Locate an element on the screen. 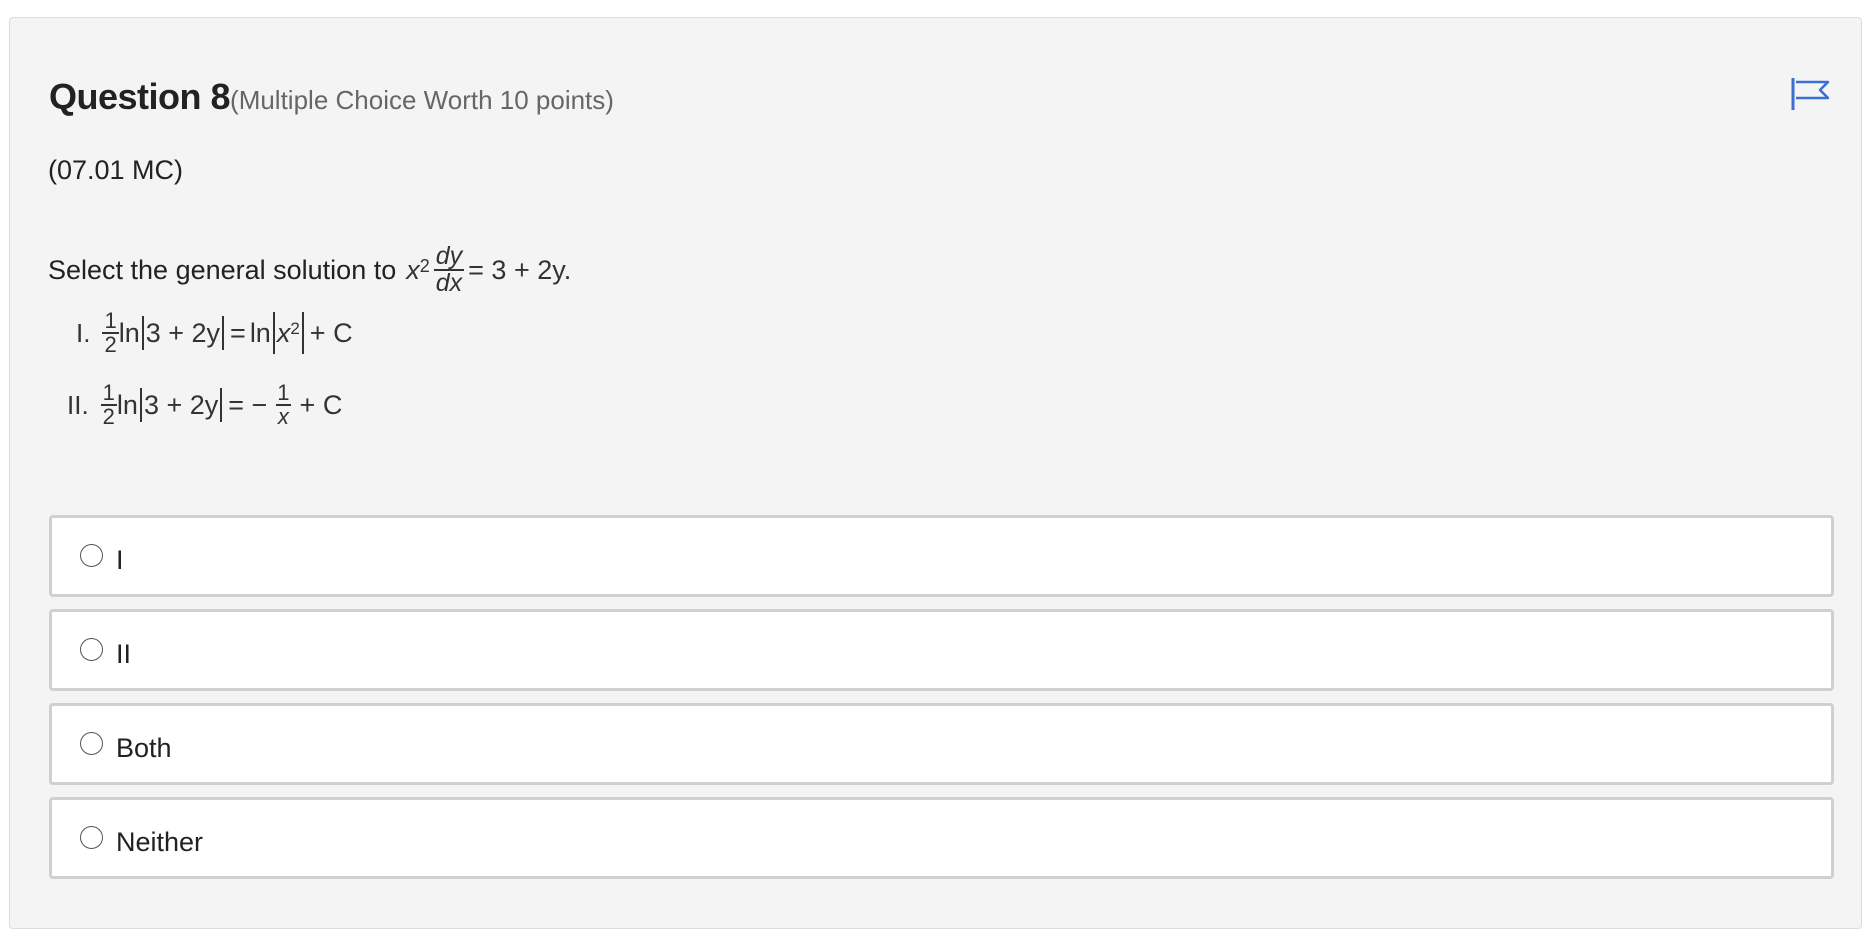  question-title: Question 8 is located at coordinates (140, 96).